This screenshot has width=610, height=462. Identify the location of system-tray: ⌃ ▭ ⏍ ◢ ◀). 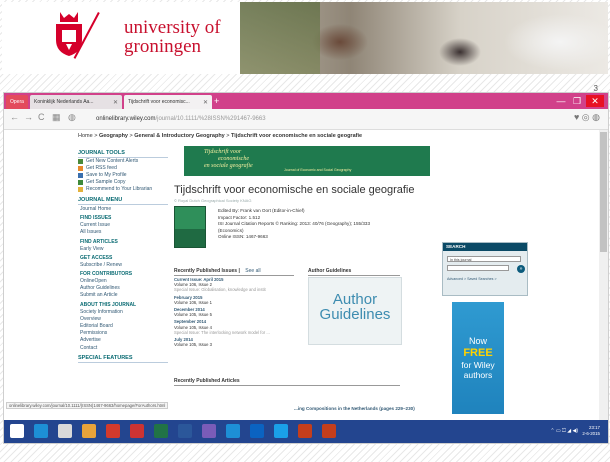
(564, 431).